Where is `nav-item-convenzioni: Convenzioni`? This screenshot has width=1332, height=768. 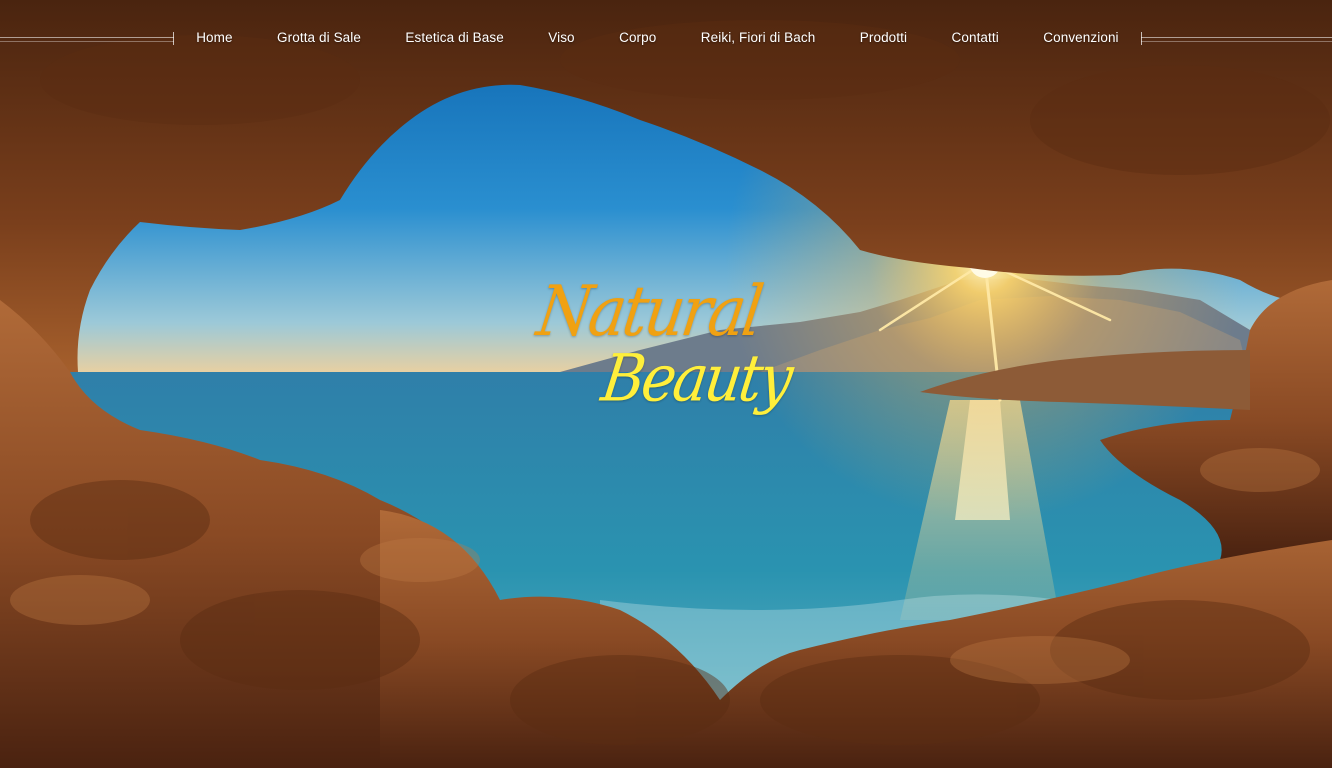
nav-item-convenzioni: Convenzioni is located at coordinates (1080, 38).